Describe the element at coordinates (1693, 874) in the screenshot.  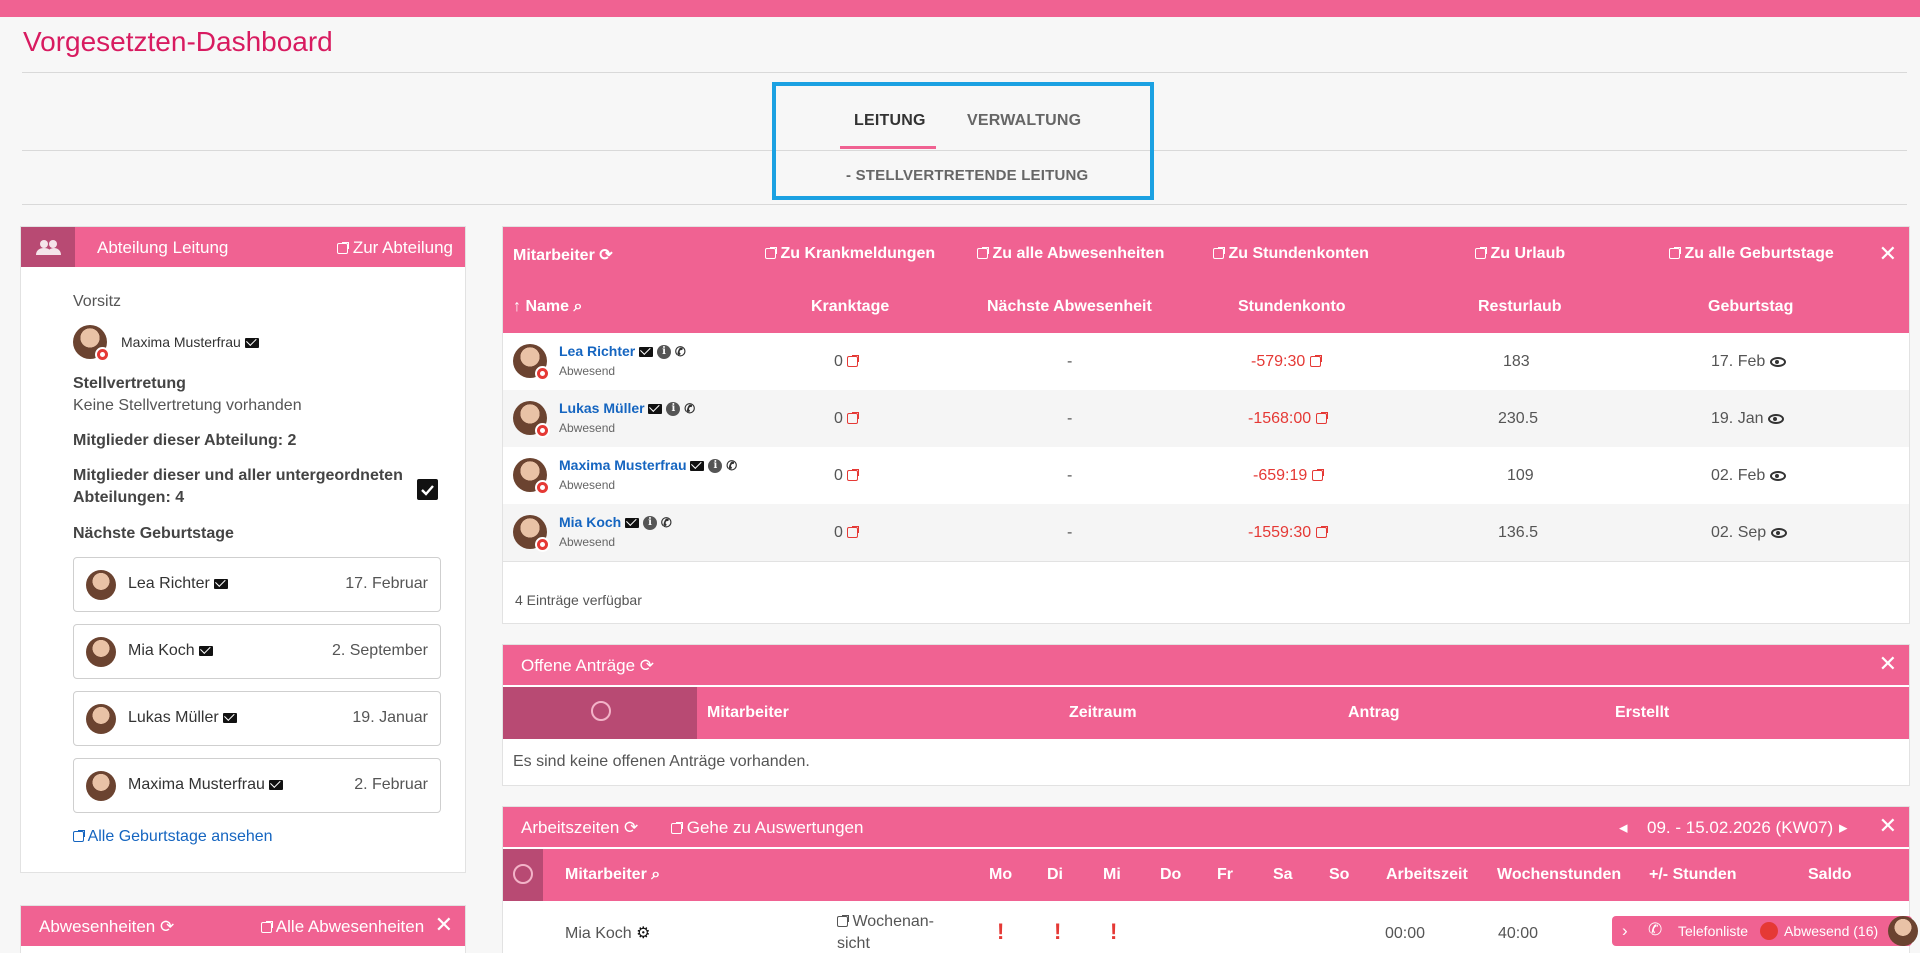
I see `col-plusminus-stunden: +/- Stunden` at that location.